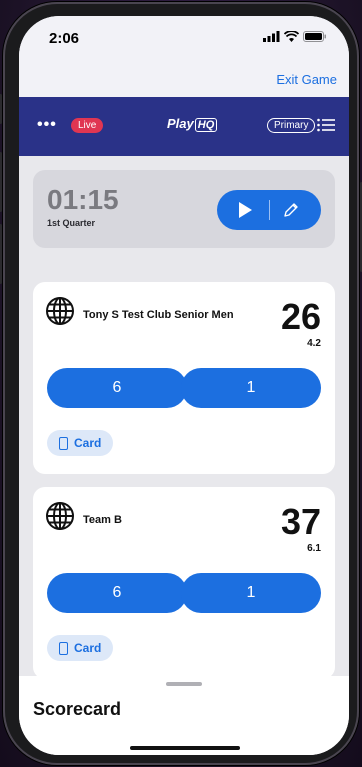 The width and height of the screenshot is (362, 767). I want to click on primary-mode-badge: Primary, so click(291, 125).